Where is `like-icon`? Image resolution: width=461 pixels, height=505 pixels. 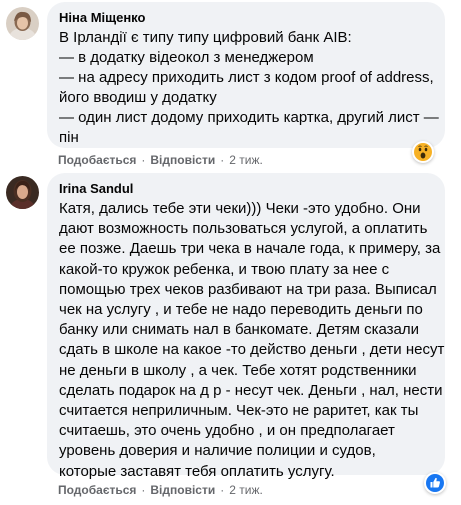
like-icon is located at coordinates (435, 483).